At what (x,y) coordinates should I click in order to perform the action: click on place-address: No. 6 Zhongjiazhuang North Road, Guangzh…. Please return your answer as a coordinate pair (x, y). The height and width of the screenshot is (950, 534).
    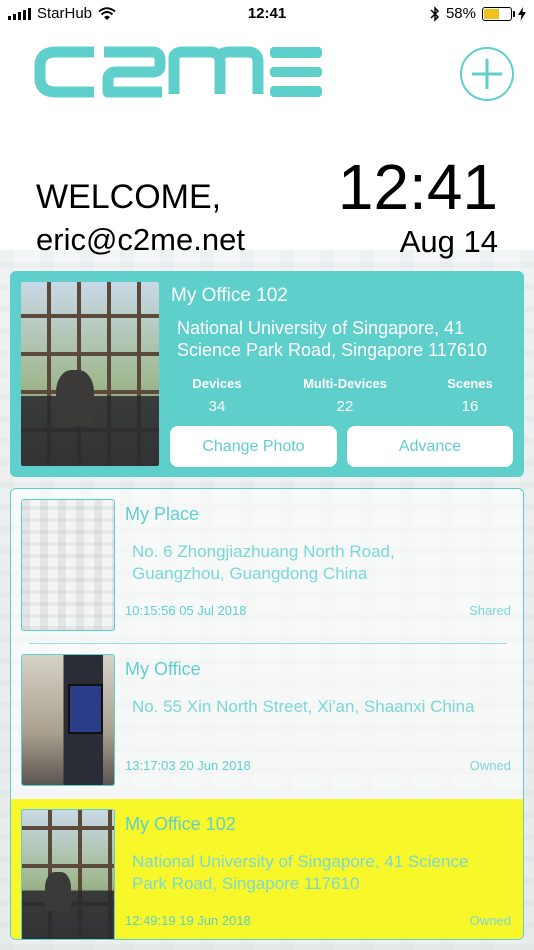
    Looking at the image, I should click on (263, 562).